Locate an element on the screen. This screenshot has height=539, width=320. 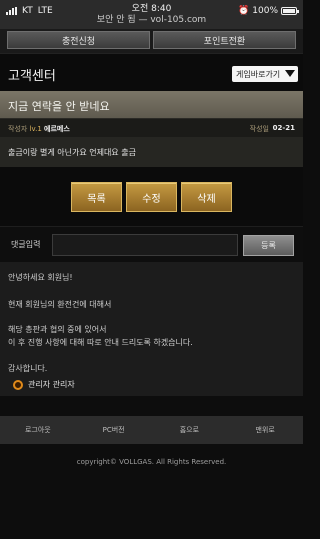
battery-percent: 100% is located at coordinates (265, 11).